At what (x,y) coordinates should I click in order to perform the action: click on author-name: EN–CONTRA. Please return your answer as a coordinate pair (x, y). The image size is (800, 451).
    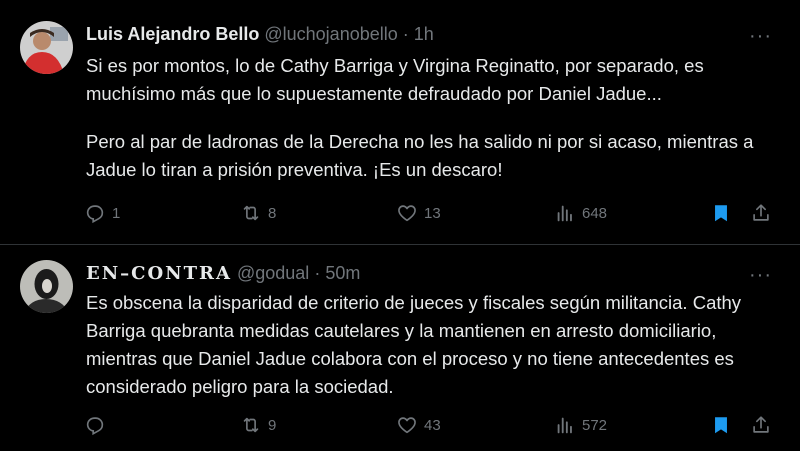
    Looking at the image, I should click on (159, 273).